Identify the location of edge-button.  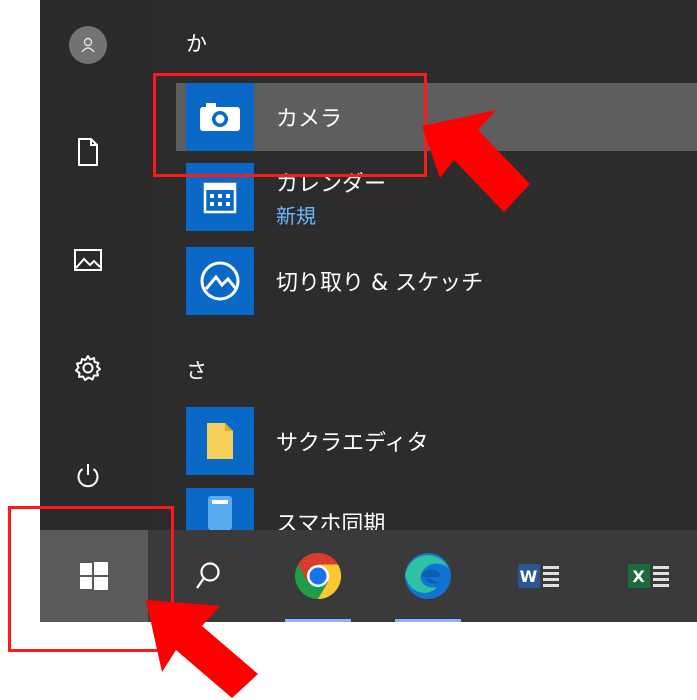
(428, 576).